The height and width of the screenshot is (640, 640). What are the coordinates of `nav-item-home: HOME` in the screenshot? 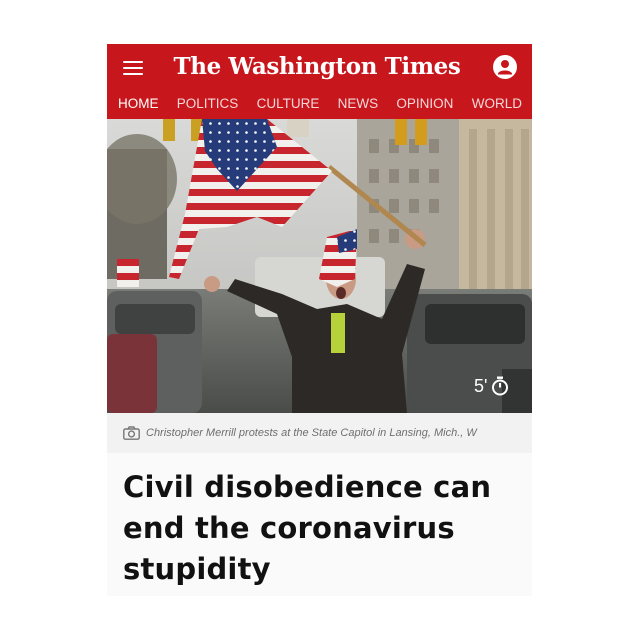 It's located at (138, 104).